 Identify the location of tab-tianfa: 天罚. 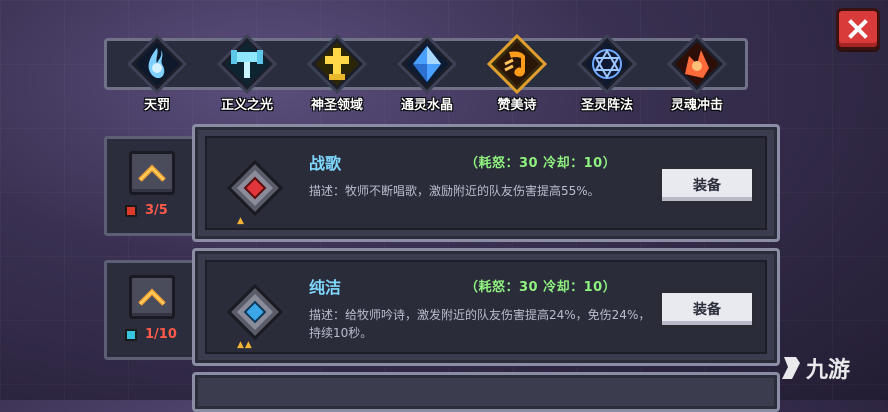
(157, 75).